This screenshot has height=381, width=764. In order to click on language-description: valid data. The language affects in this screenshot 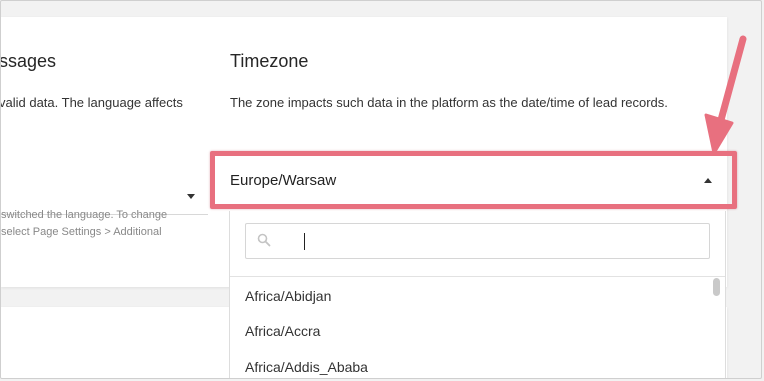, I will do `click(91, 102)`.